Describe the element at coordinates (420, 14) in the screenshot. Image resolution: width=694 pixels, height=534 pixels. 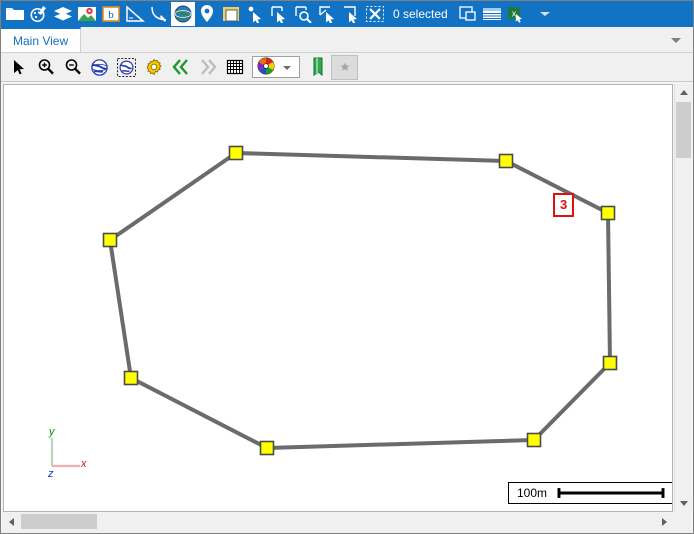
I see `selection-status-label: 0 selected` at that location.